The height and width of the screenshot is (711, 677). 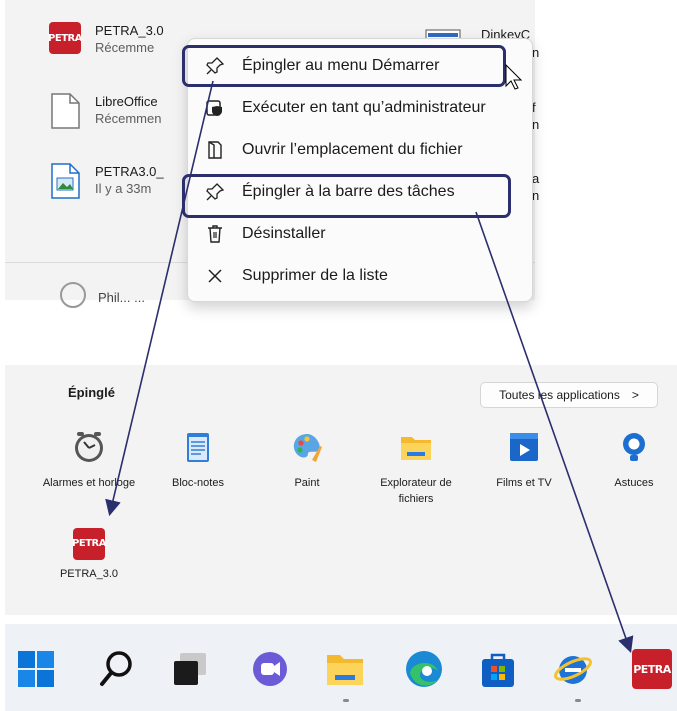 I want to click on recent-item-libreoffice: LibreOffice Récemmen, so click(x=105, y=111).